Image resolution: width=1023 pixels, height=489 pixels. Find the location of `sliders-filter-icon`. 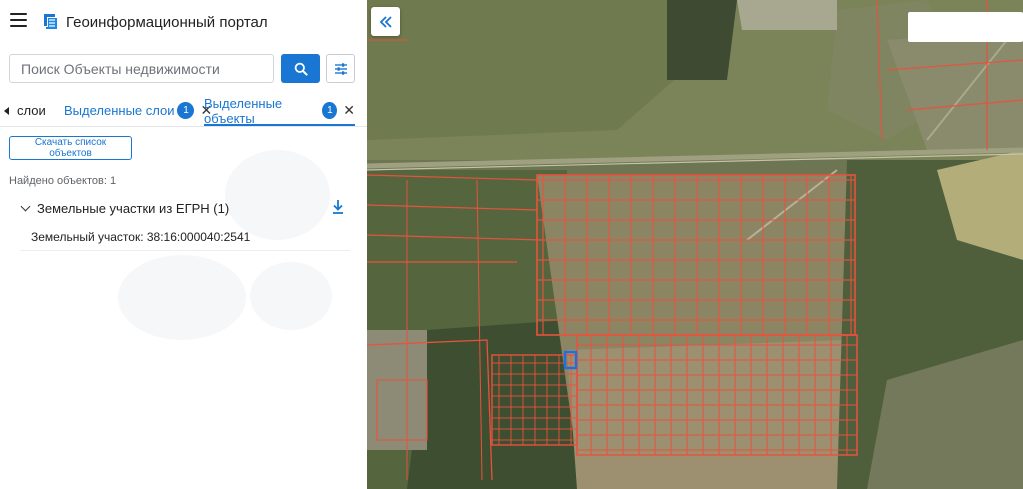

sliders-filter-icon is located at coordinates (340, 68).